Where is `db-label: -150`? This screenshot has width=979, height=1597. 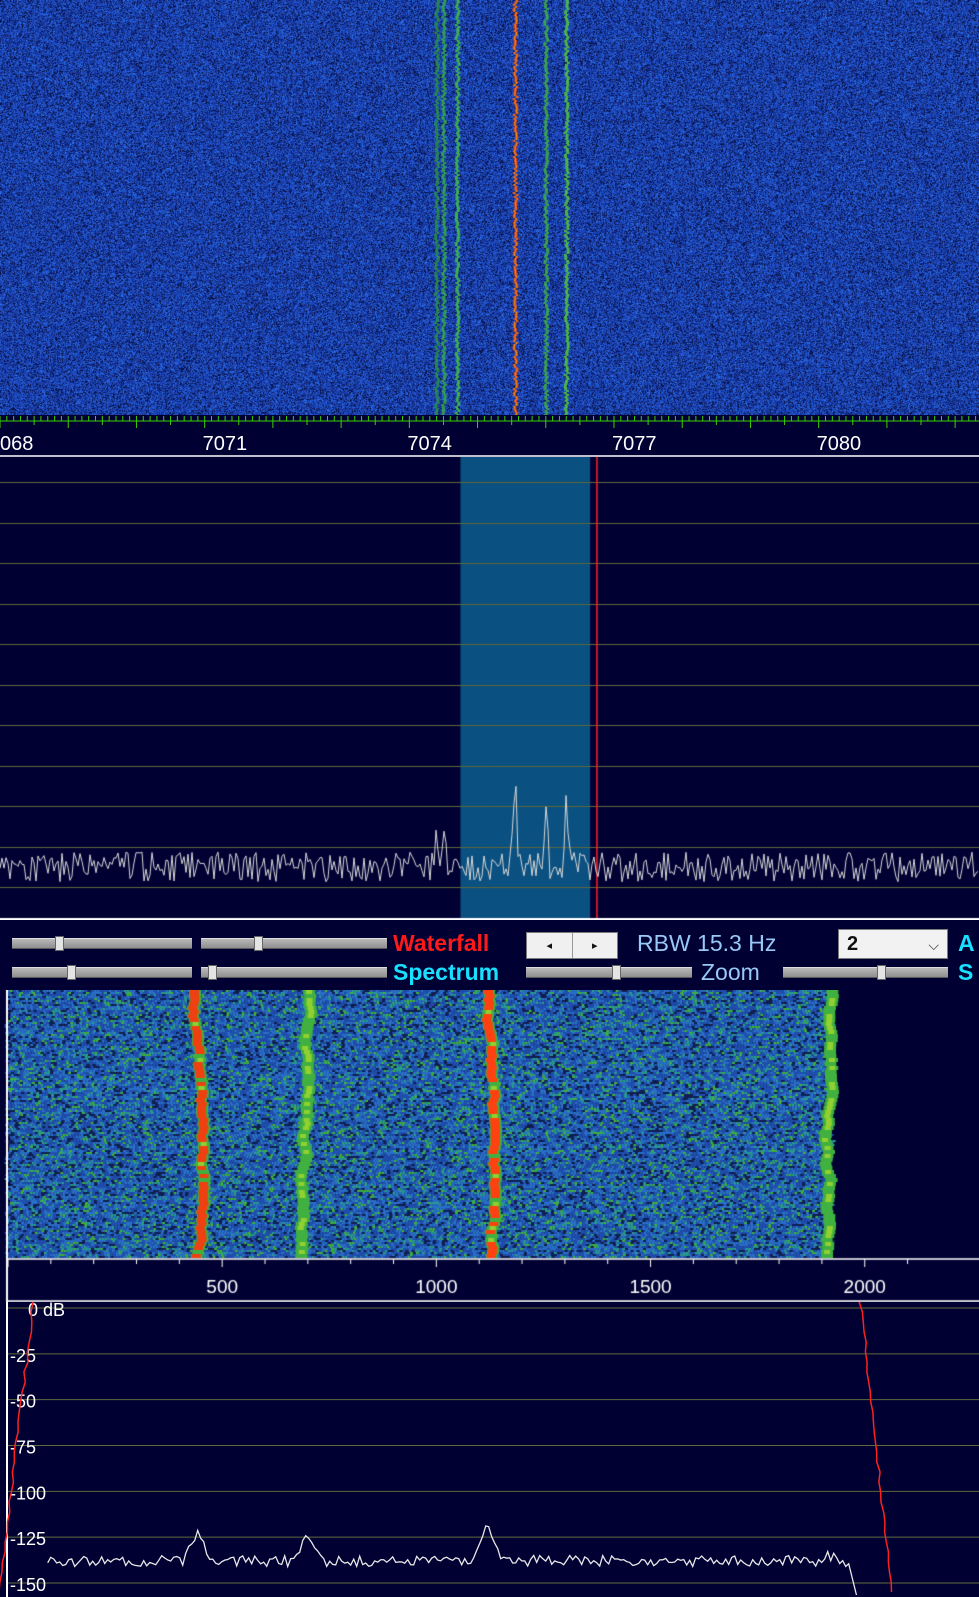 db-label: -150 is located at coordinates (28, 1585).